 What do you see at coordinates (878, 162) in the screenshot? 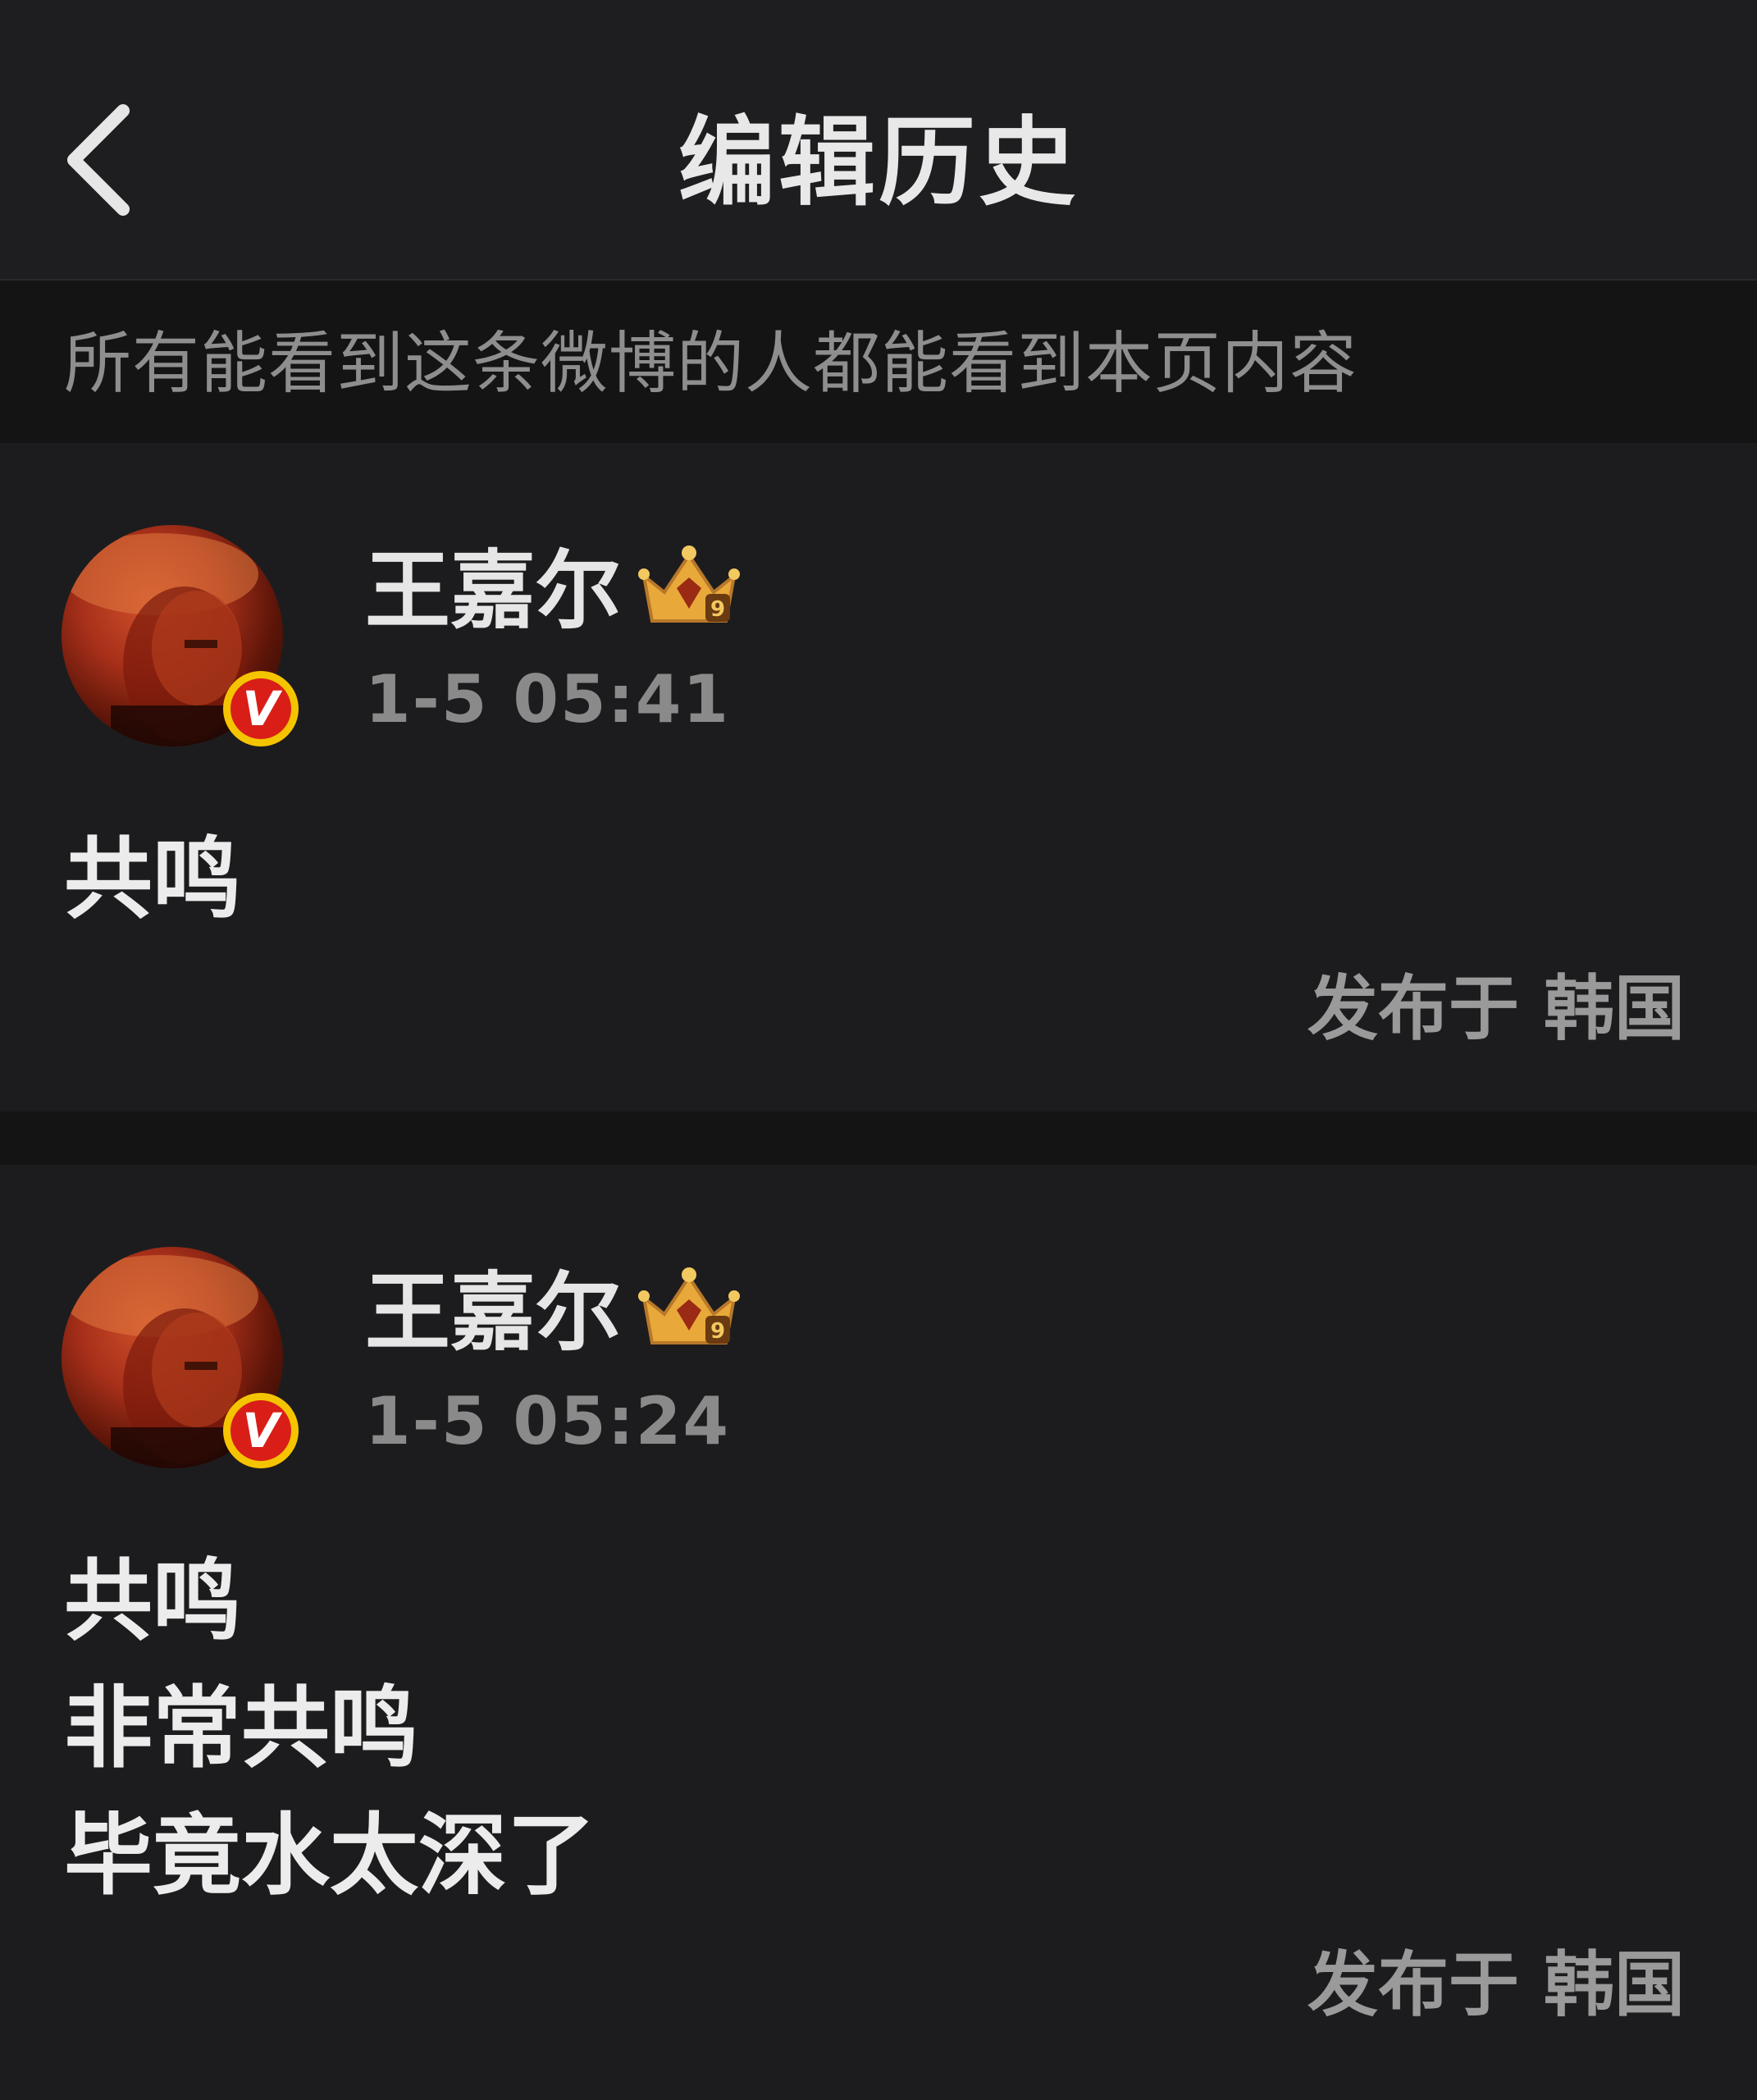
I see `page-title: 编辑历史` at bounding box center [878, 162].